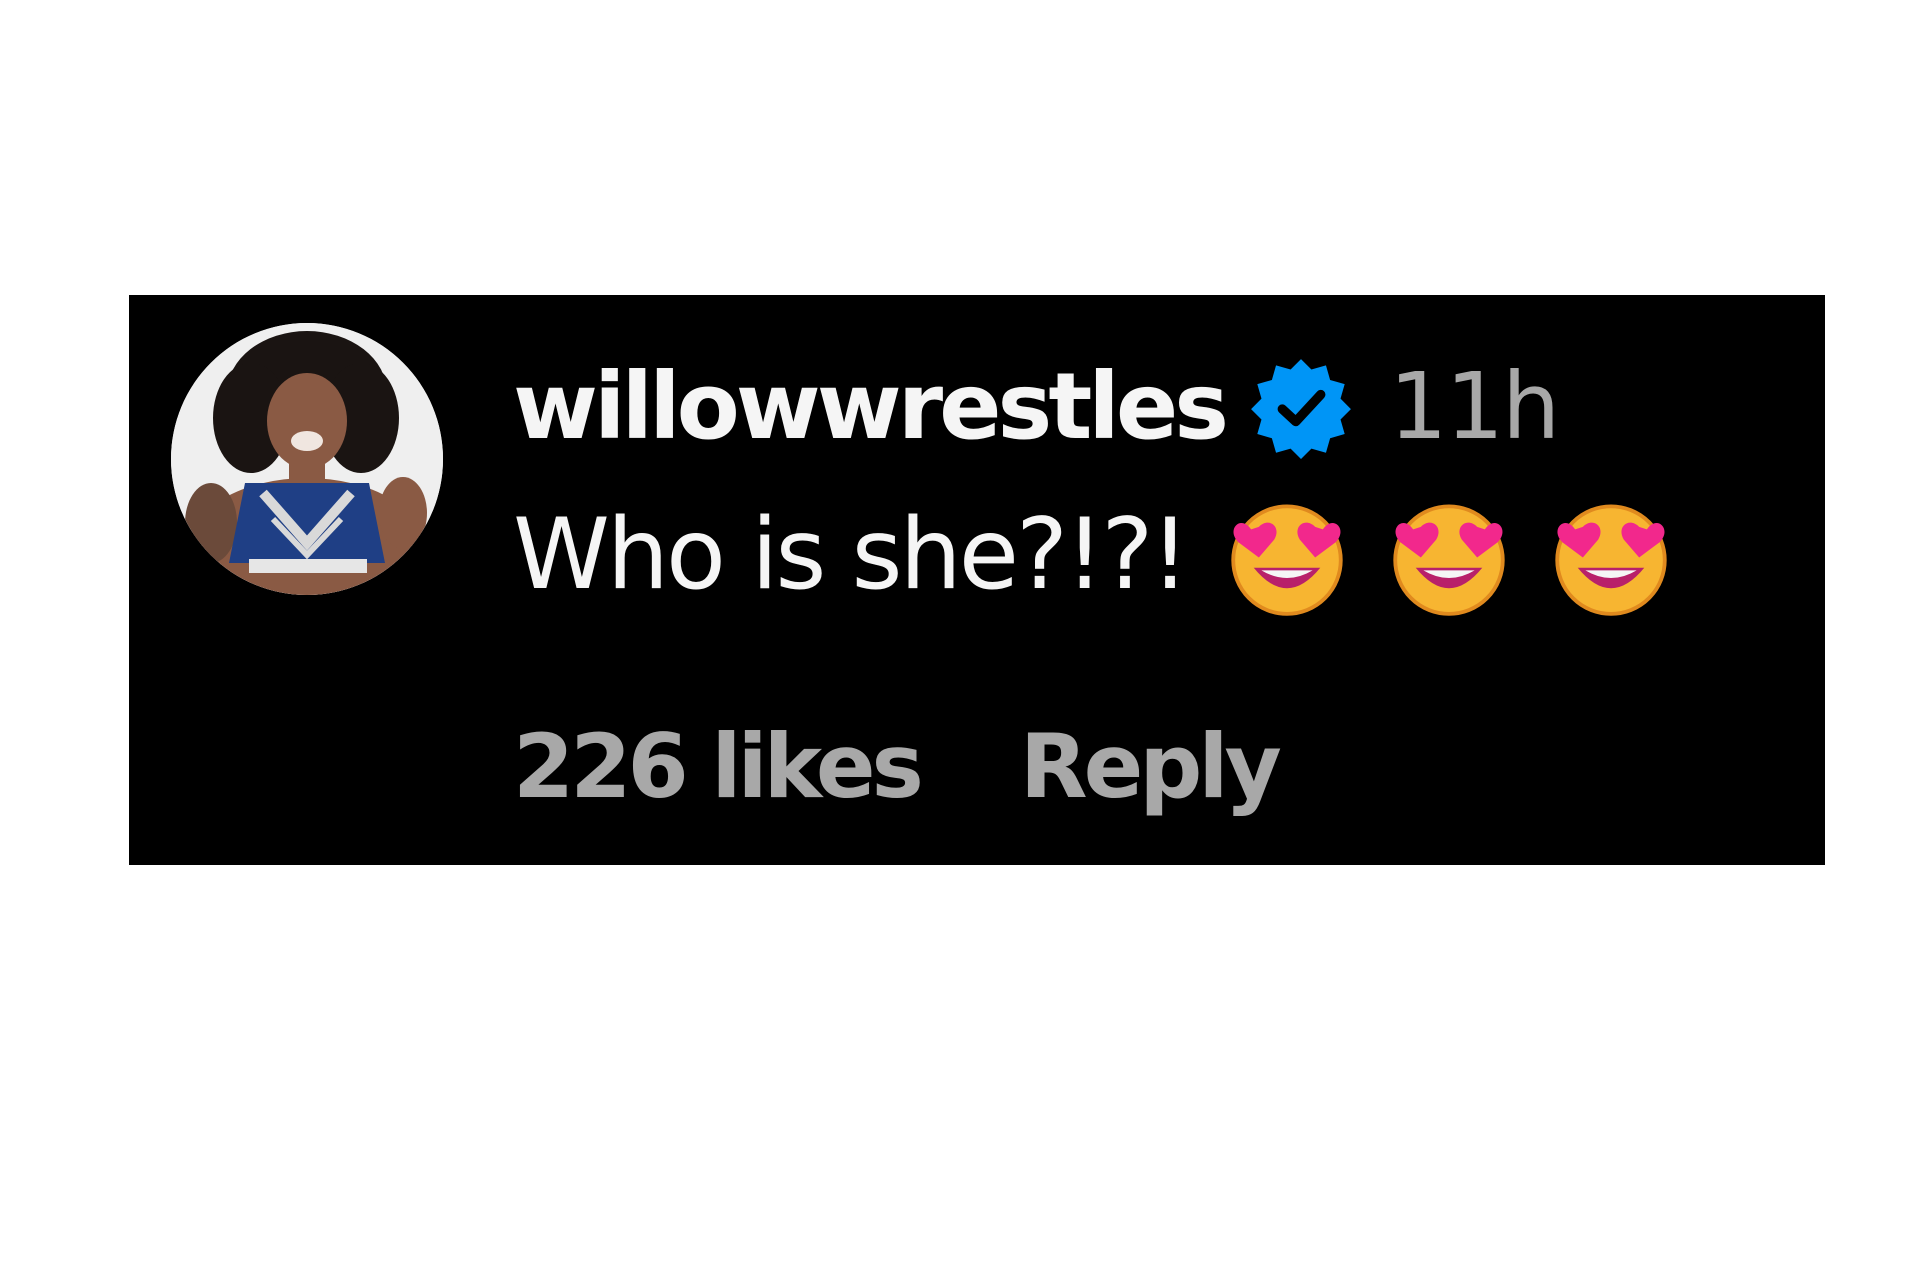  Describe the element at coordinates (851, 555) in the screenshot. I see `comment-text: Who is she?!?!` at that location.